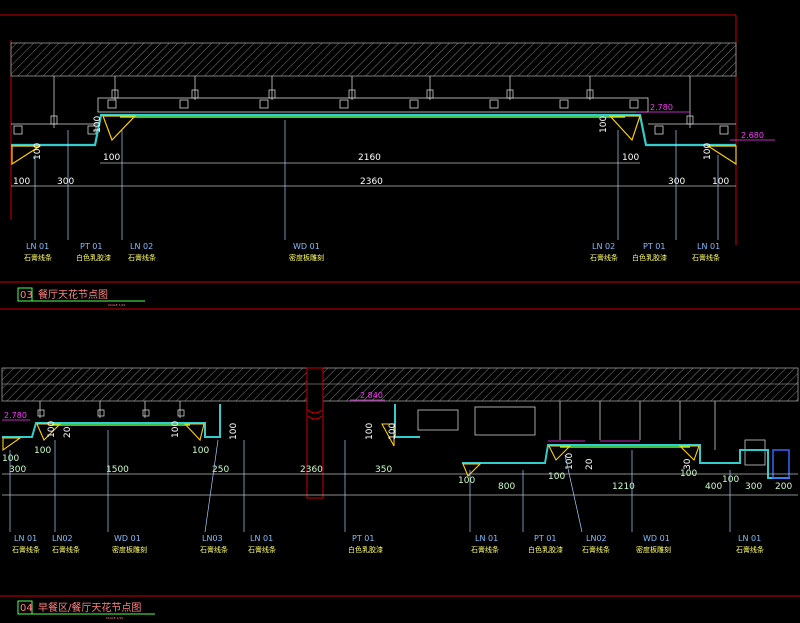 Image resolution: width=800 pixels, height=623 pixels. I want to click on detail-number: 03, so click(26, 295).